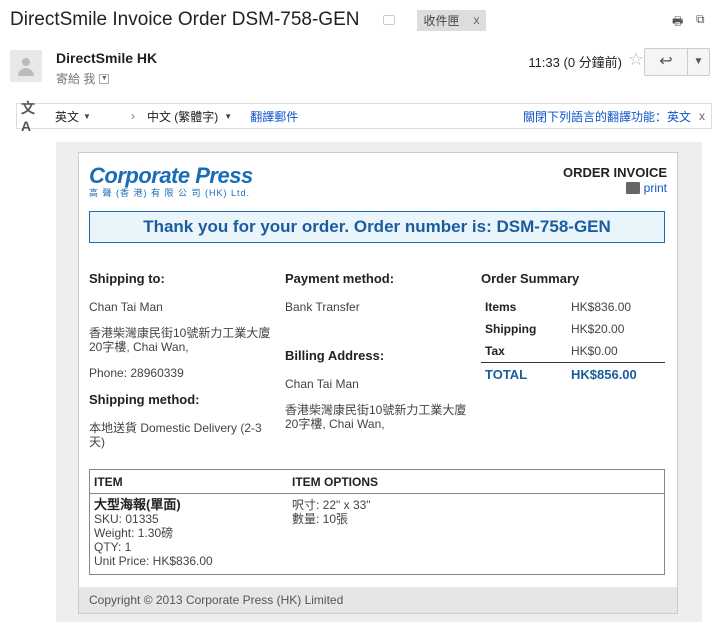 Image resolution: width=718 pixels, height=627 pixels. I want to click on recipient-line: 寄給 我 ▼, so click(83, 78).